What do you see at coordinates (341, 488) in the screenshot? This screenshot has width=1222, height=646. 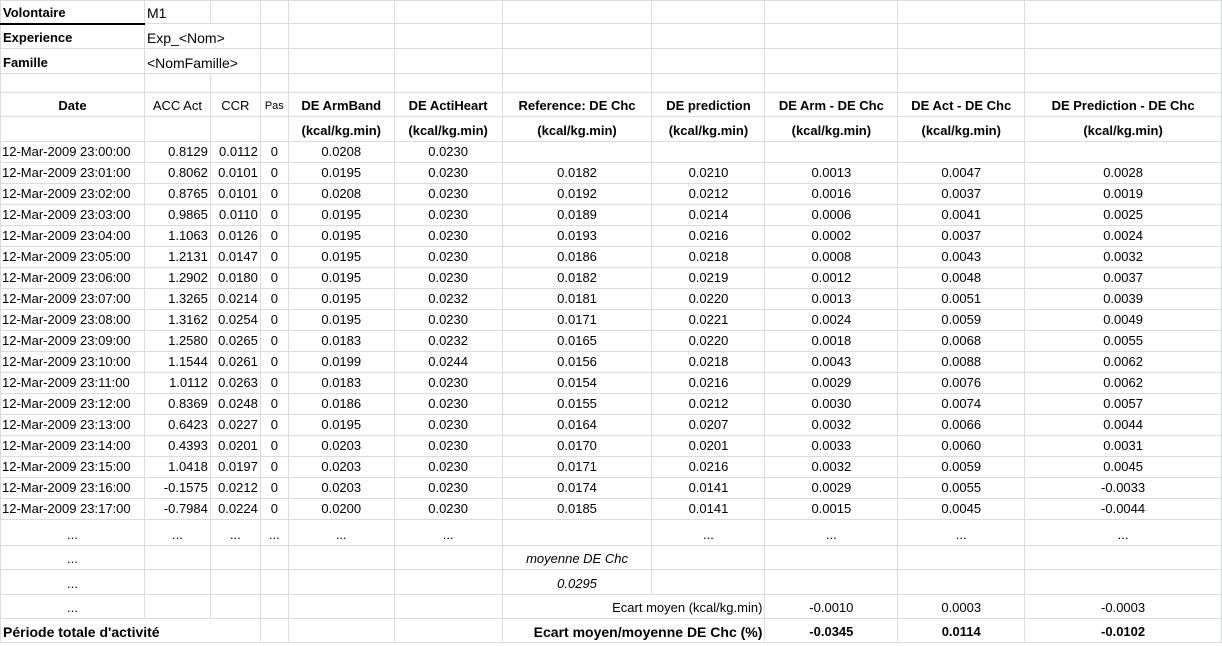 I see `cell-de-armband: 0.0203` at bounding box center [341, 488].